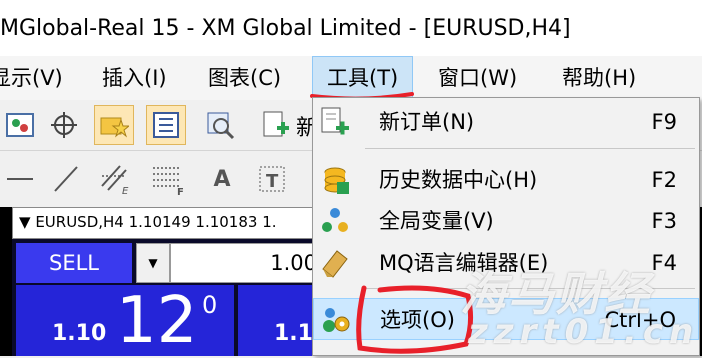 The image size is (702, 358). I want to click on menu-item-history-center: 历史数据中心(H) F2, so click(506, 180).